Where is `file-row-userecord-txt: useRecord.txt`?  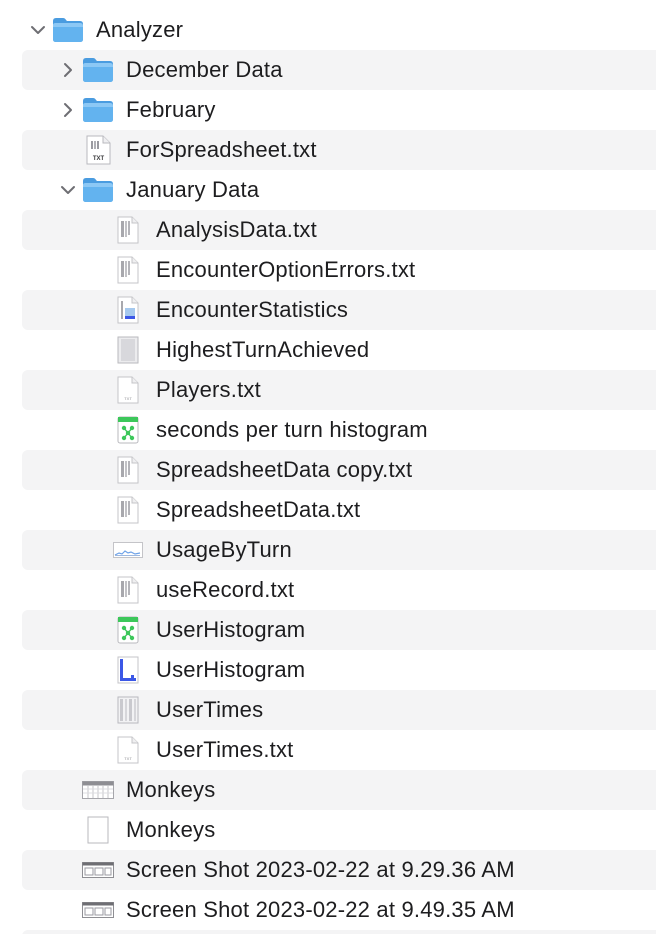 file-row-userecord-txt: useRecord.txt is located at coordinates (339, 590).